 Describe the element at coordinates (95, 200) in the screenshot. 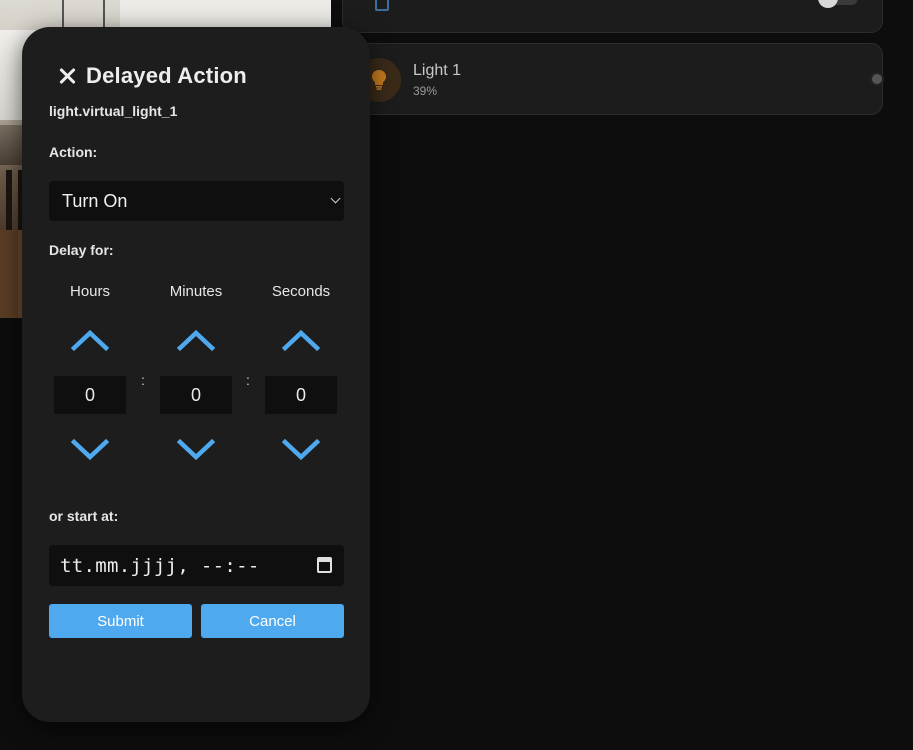

I see `action-select-value: Turn On` at that location.